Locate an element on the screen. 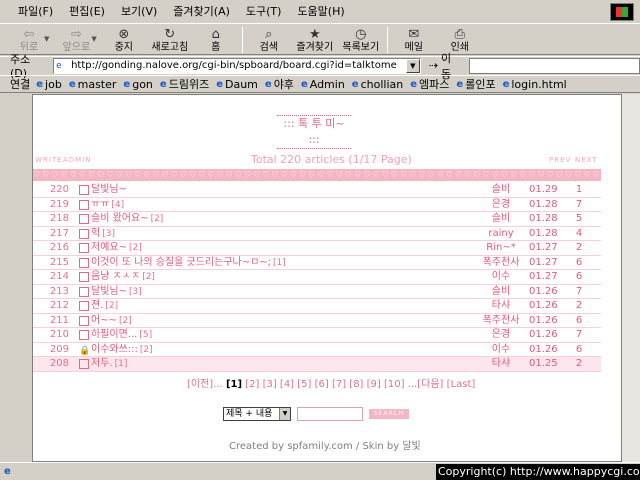 This screenshot has height=480, width=640. link-gon: e gon is located at coordinates (137, 84).